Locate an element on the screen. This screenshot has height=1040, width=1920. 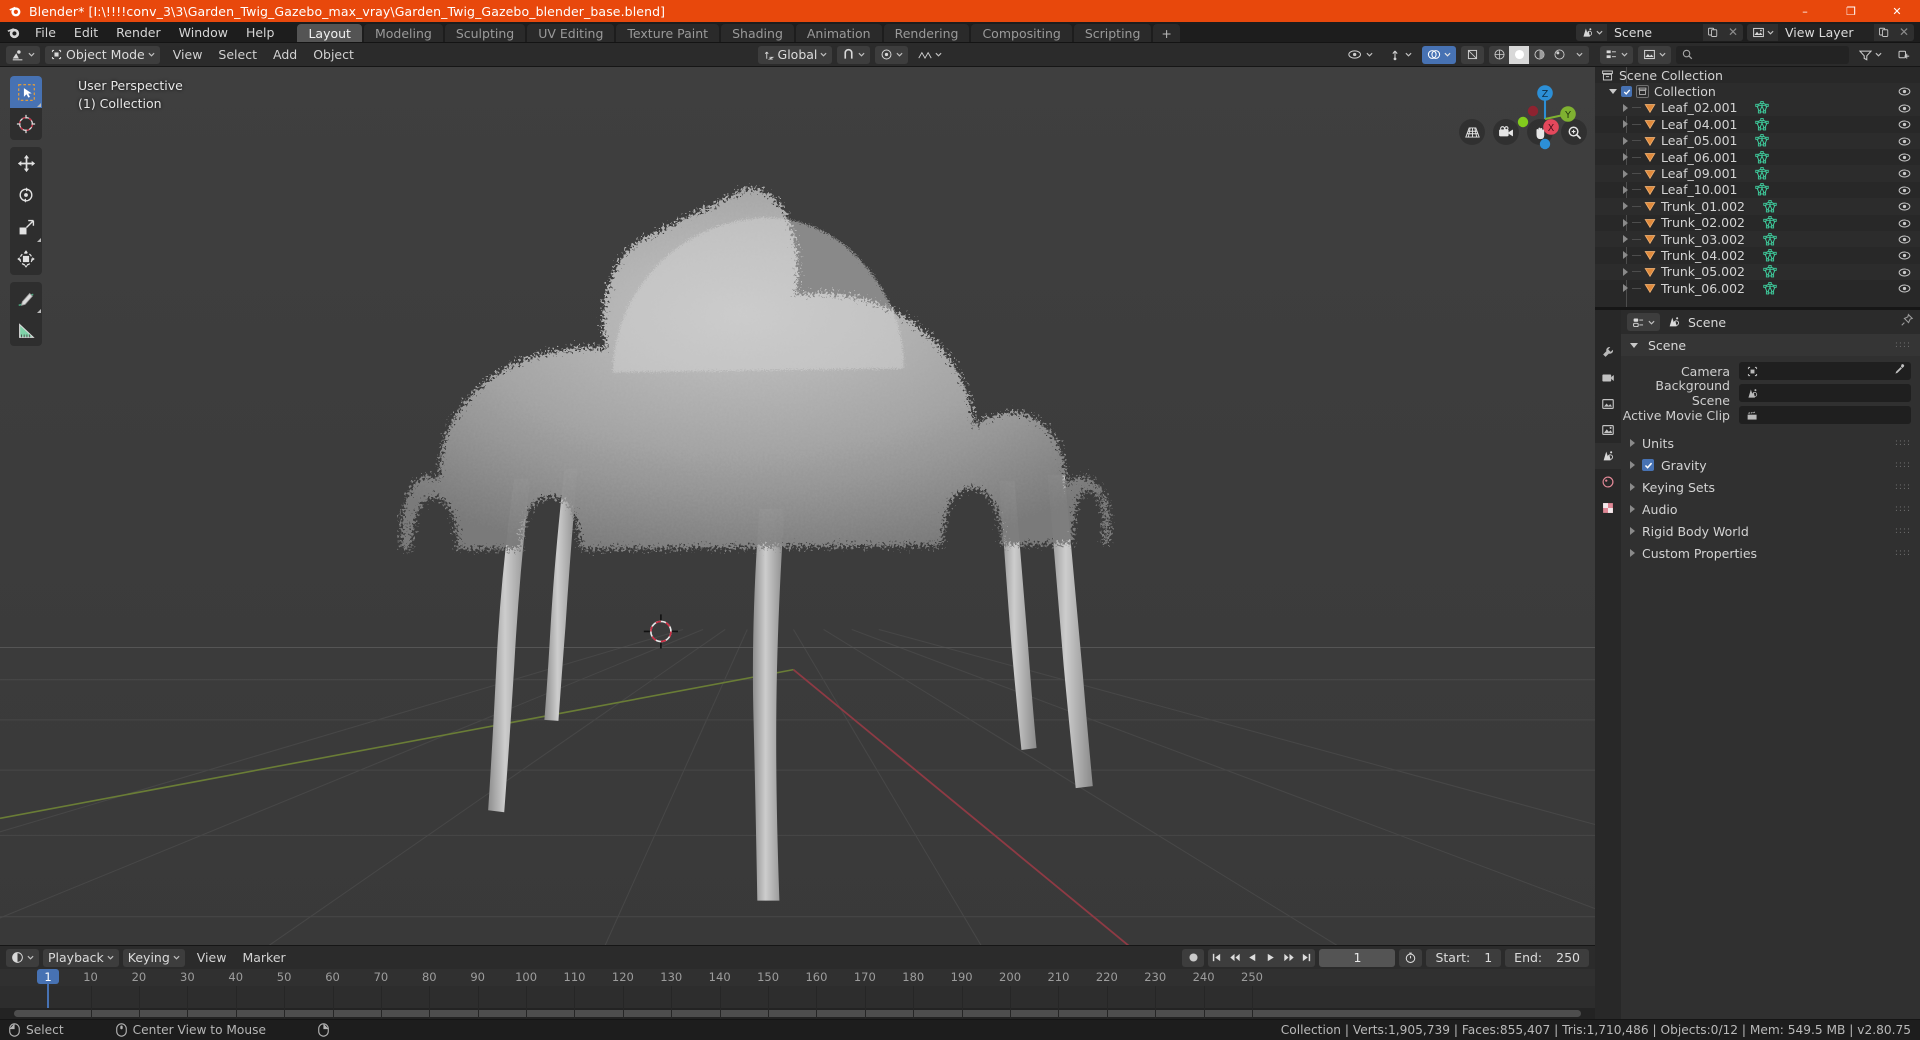
tab-layout: Layout is located at coordinates (329, 33).